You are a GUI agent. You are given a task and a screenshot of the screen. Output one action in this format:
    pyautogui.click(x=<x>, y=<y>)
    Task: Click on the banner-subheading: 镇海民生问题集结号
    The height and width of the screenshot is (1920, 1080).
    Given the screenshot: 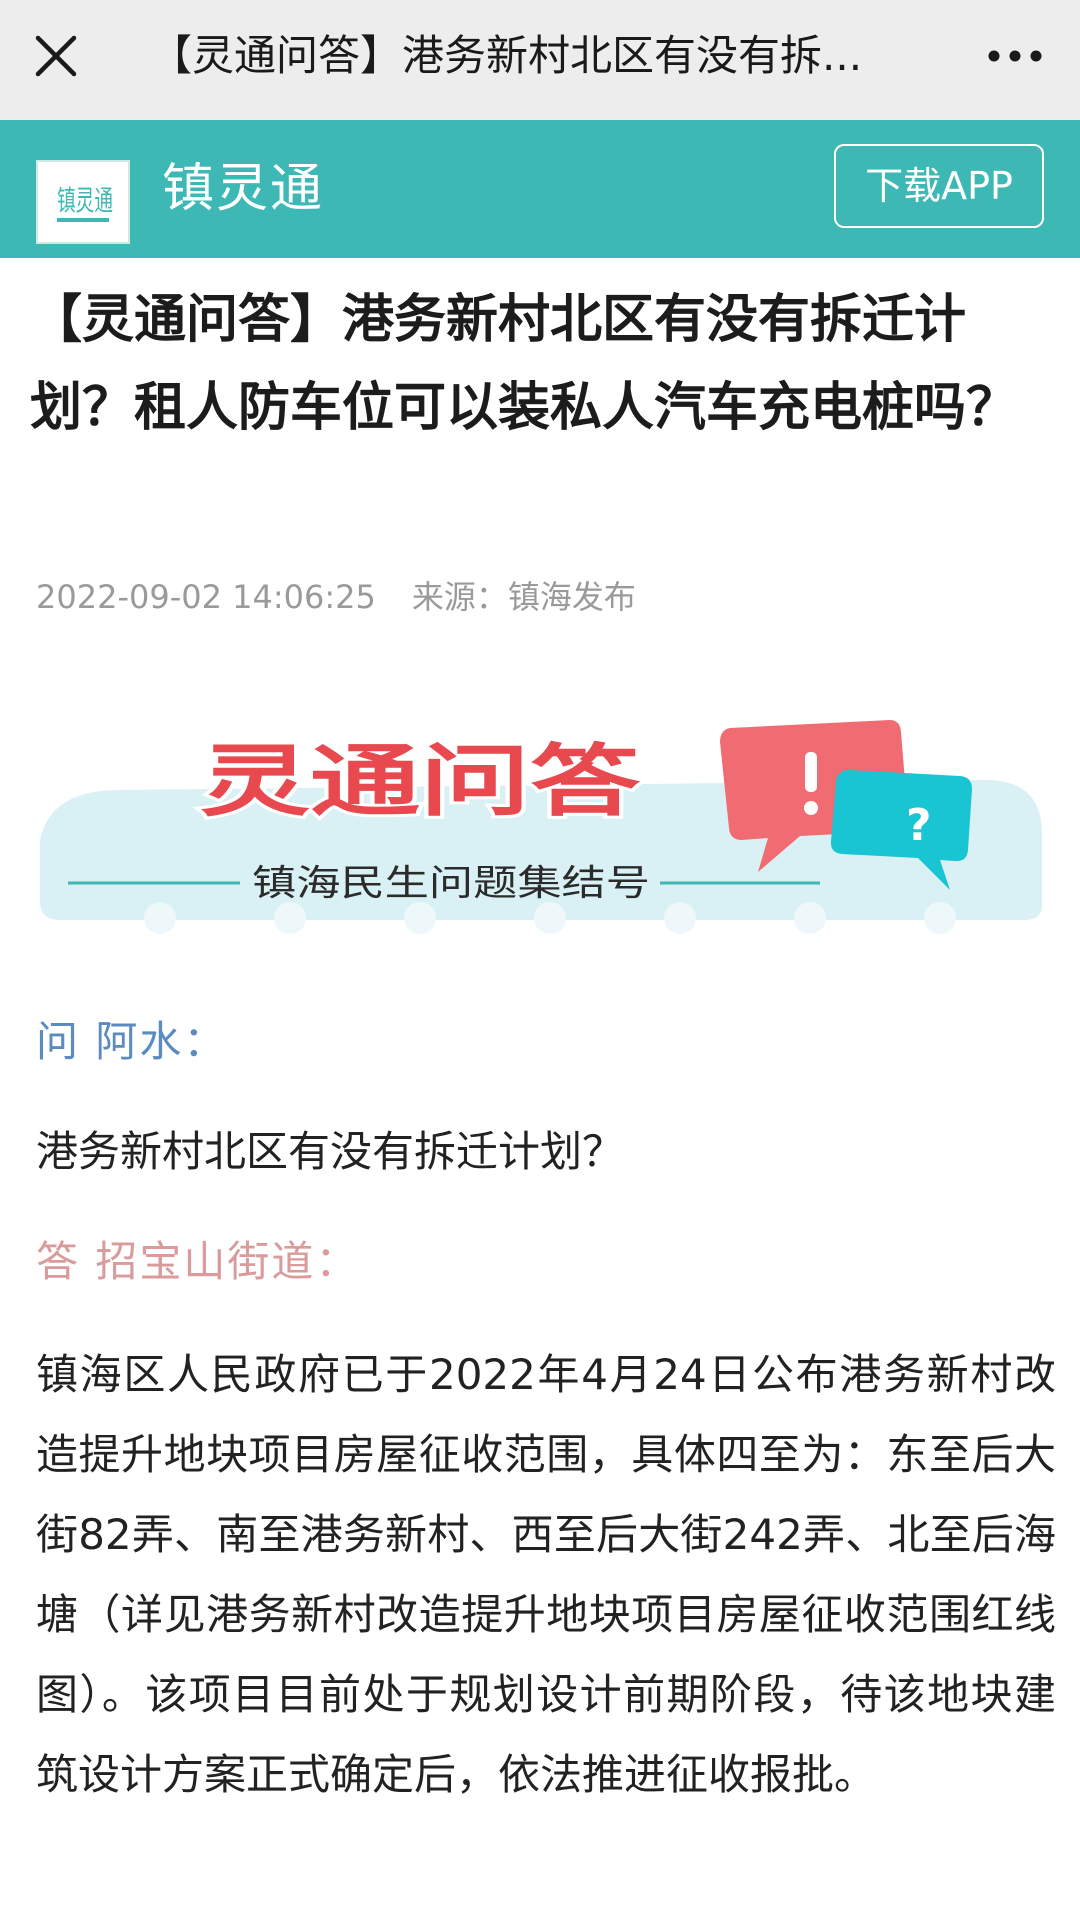 What is the action you would take?
    pyautogui.click(x=451, y=883)
    